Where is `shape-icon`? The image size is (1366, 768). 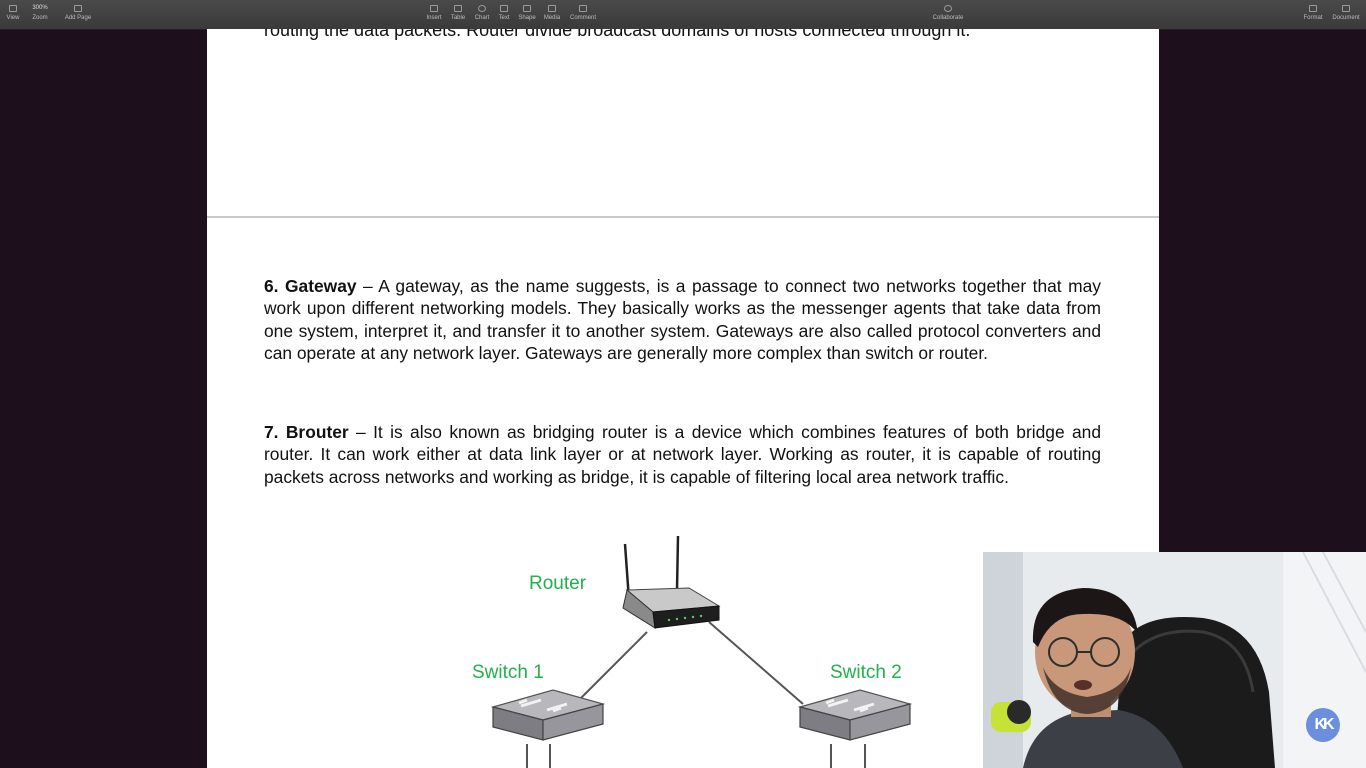 shape-icon is located at coordinates (527, 8).